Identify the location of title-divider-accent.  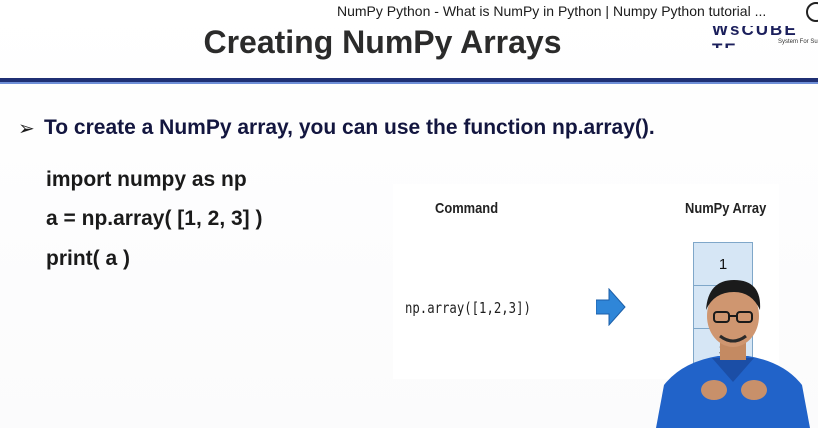
(409, 83).